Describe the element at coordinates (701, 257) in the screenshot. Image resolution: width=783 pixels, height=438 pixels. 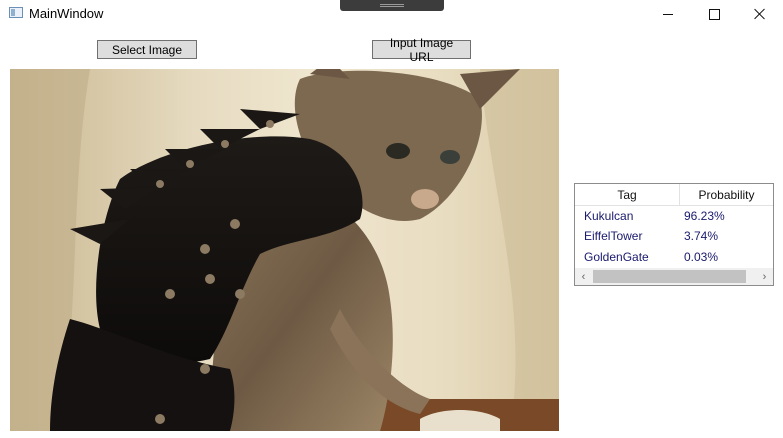
I see `cell-probability: 0.03%` at that location.